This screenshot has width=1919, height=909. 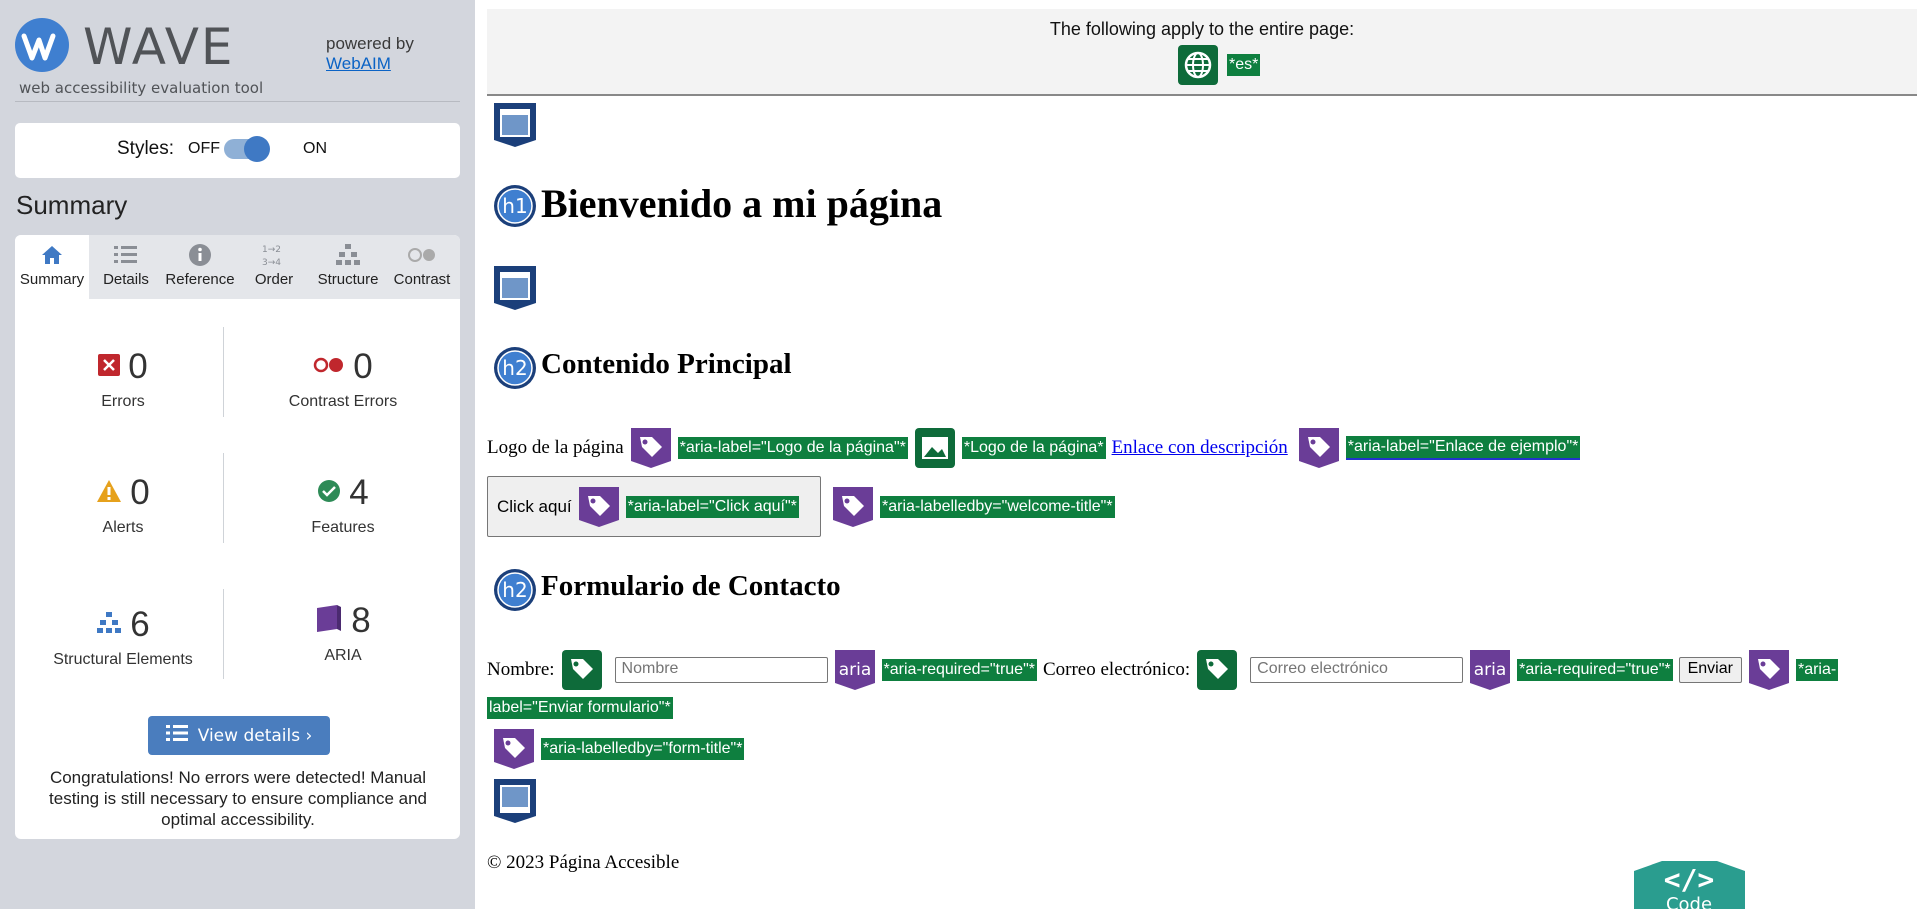 I want to click on aria-label: ARIA, so click(x=343, y=655).